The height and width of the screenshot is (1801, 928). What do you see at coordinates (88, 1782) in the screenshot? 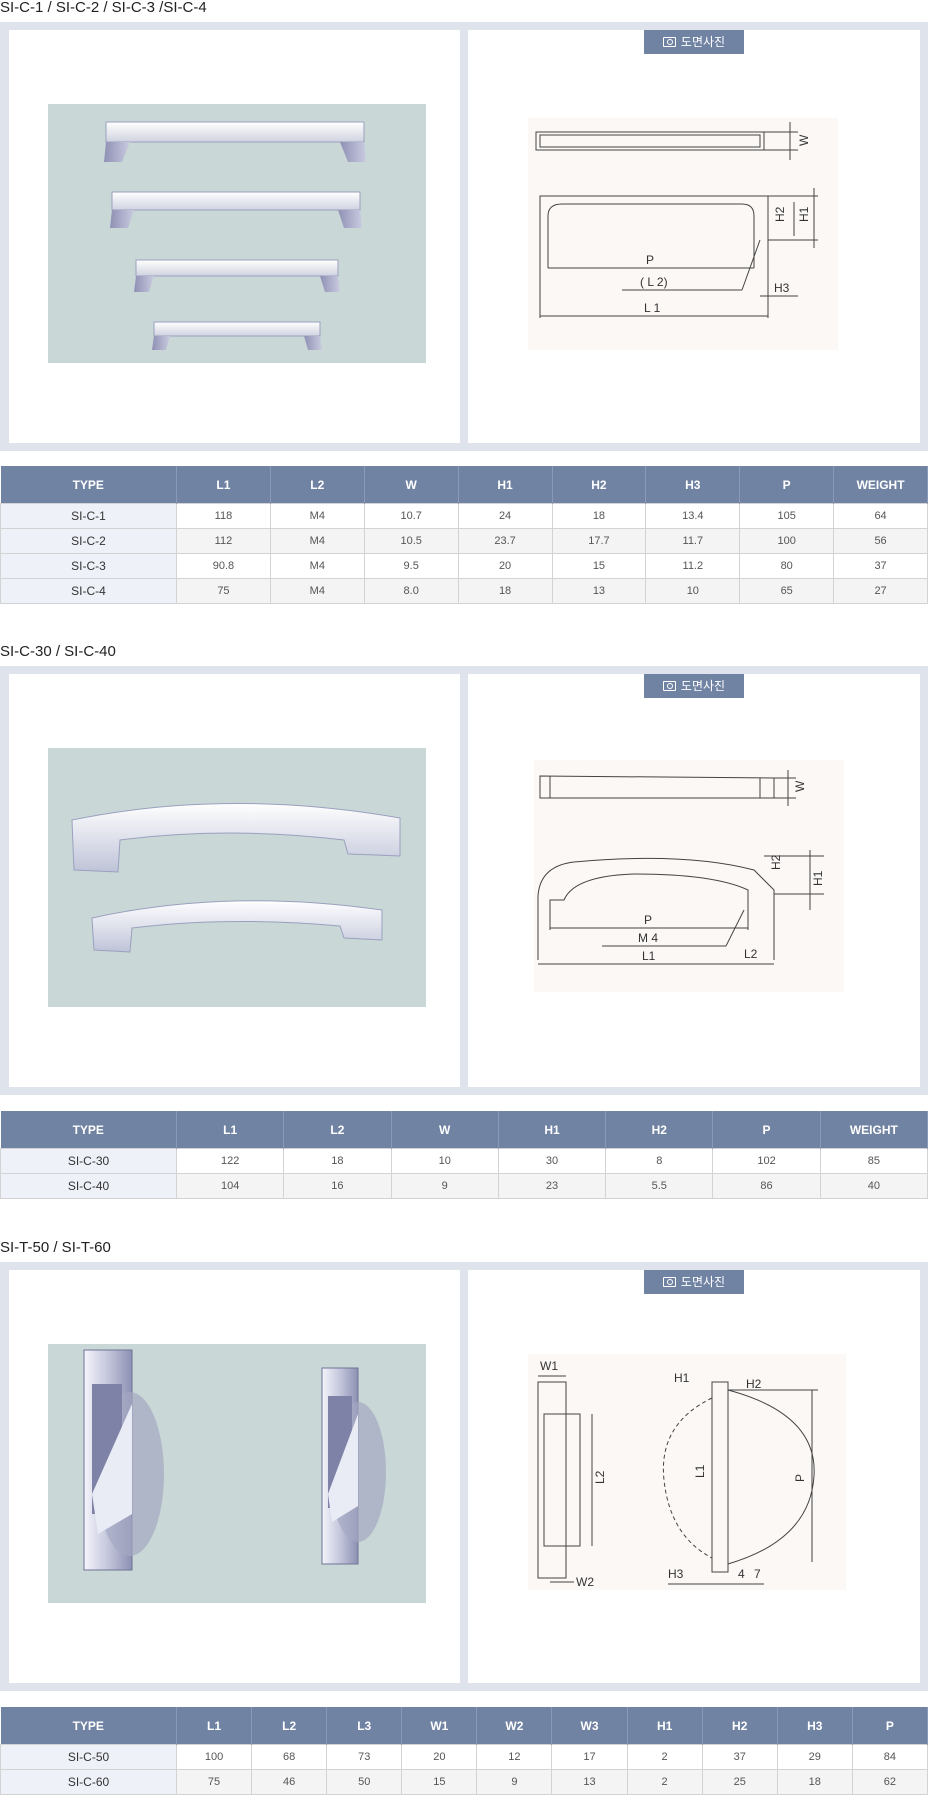
I see `type-cell: SI-C-60` at bounding box center [88, 1782].